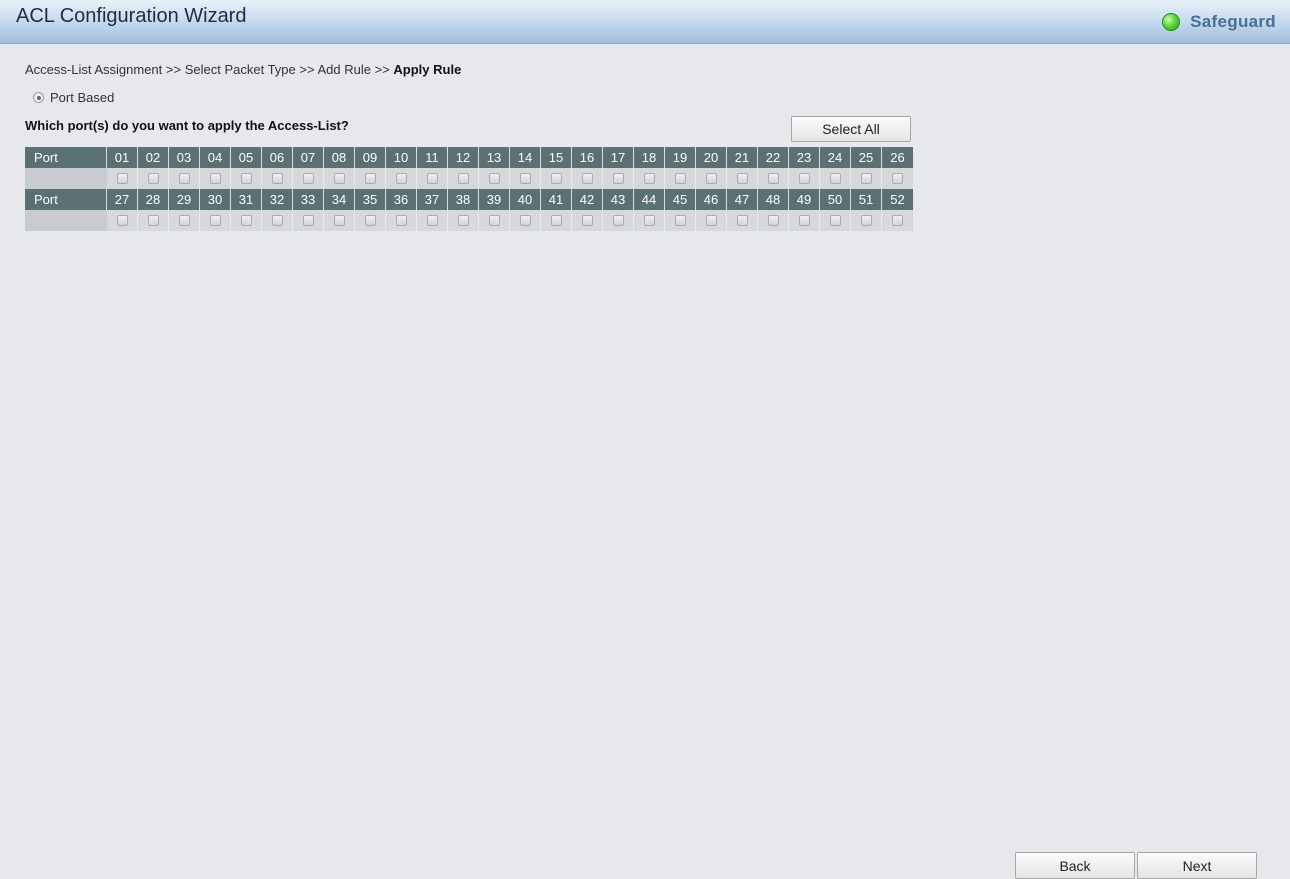 Image resolution: width=1290 pixels, height=879 pixels. I want to click on port-number-43: 43, so click(618, 199).